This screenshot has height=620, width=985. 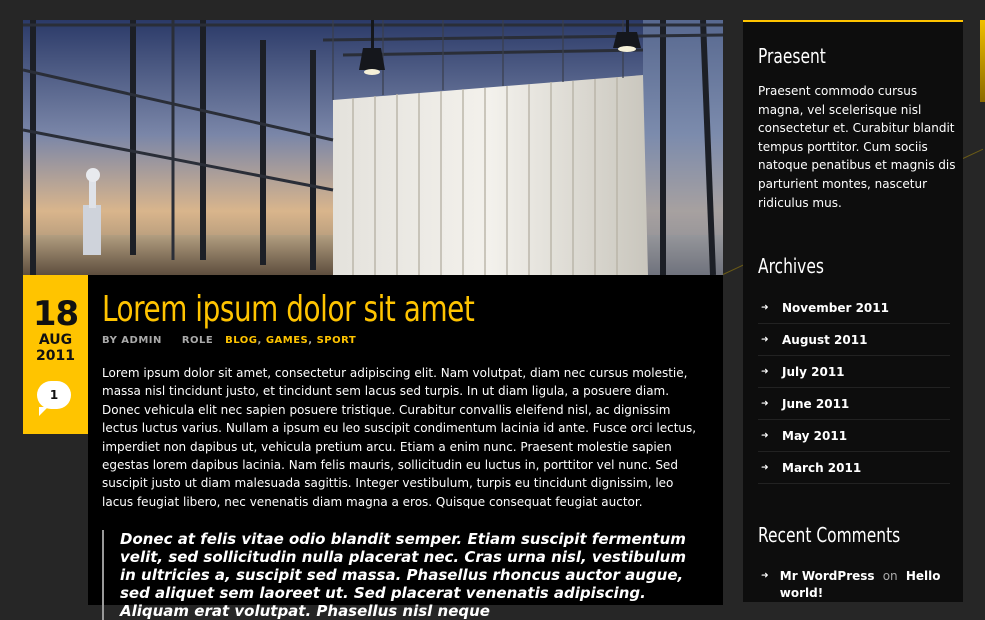 I want to click on category-link-blog: BLOG, so click(x=241, y=340).